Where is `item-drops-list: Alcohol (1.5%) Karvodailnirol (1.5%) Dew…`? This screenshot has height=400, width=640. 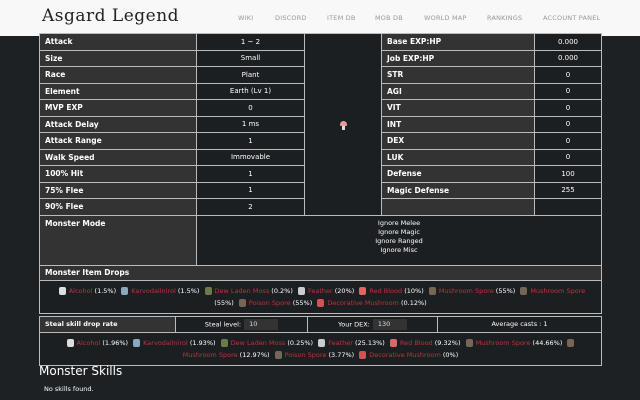 item-drops-list: Alcohol (1.5%) Karvodailnirol (1.5%) Dew… is located at coordinates (320, 296).